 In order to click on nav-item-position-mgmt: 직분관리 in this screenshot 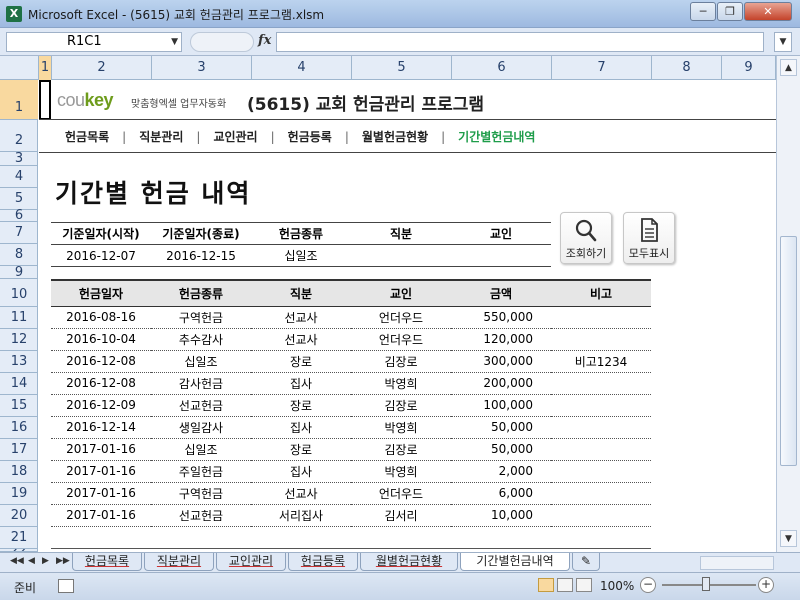, I will do `click(161, 136)`.